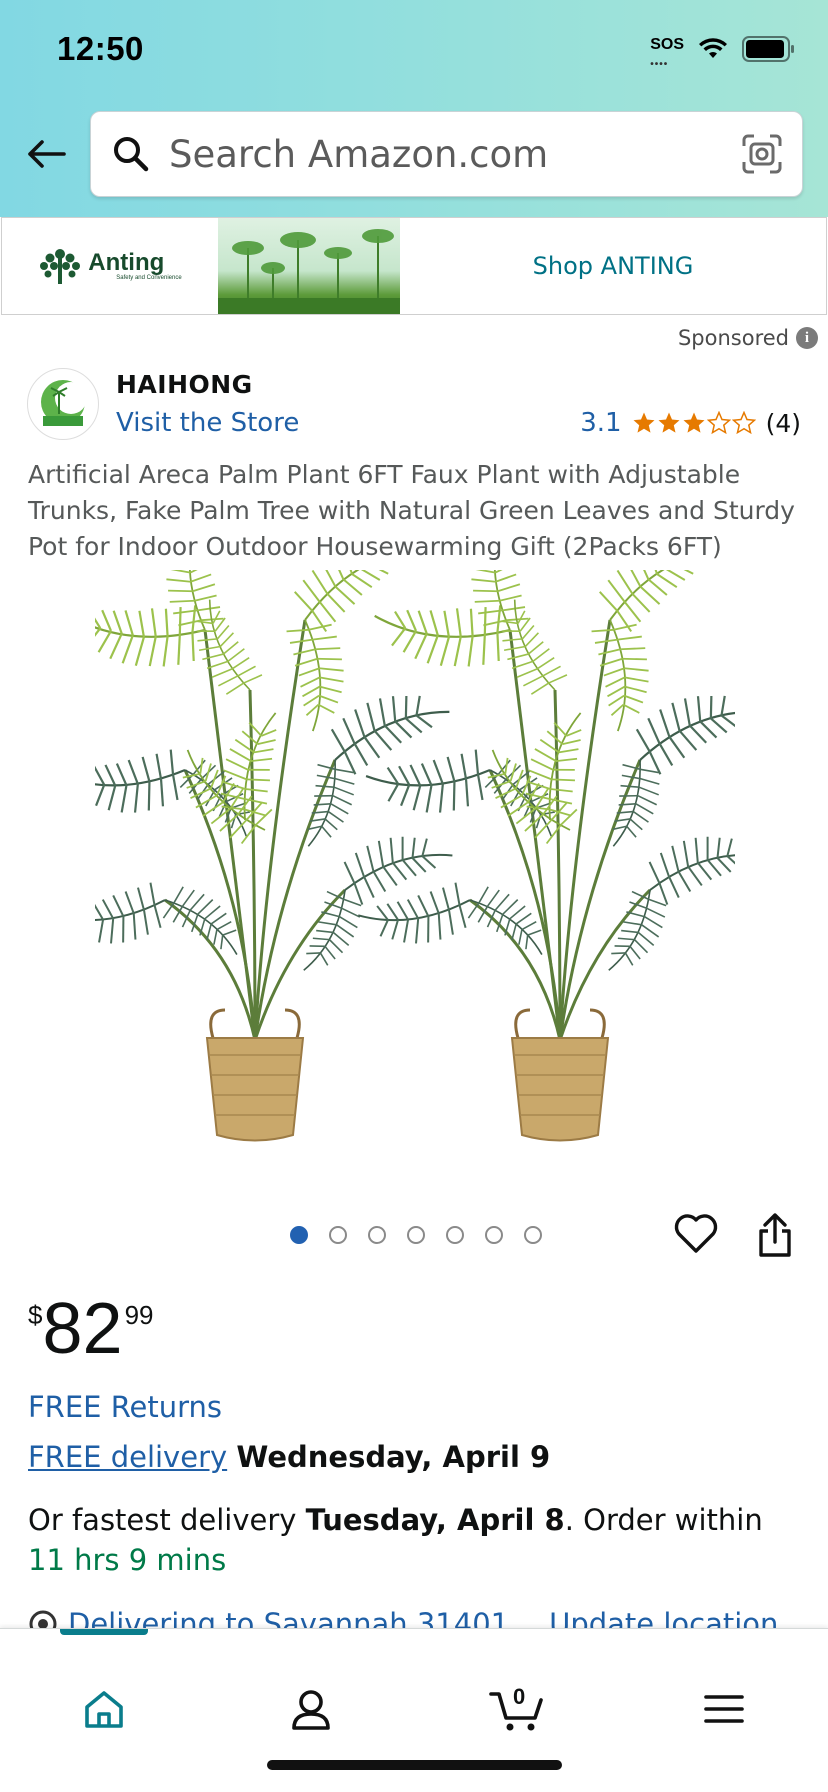 The height and width of the screenshot is (1792, 828). I want to click on home-icon, so click(104, 1709).